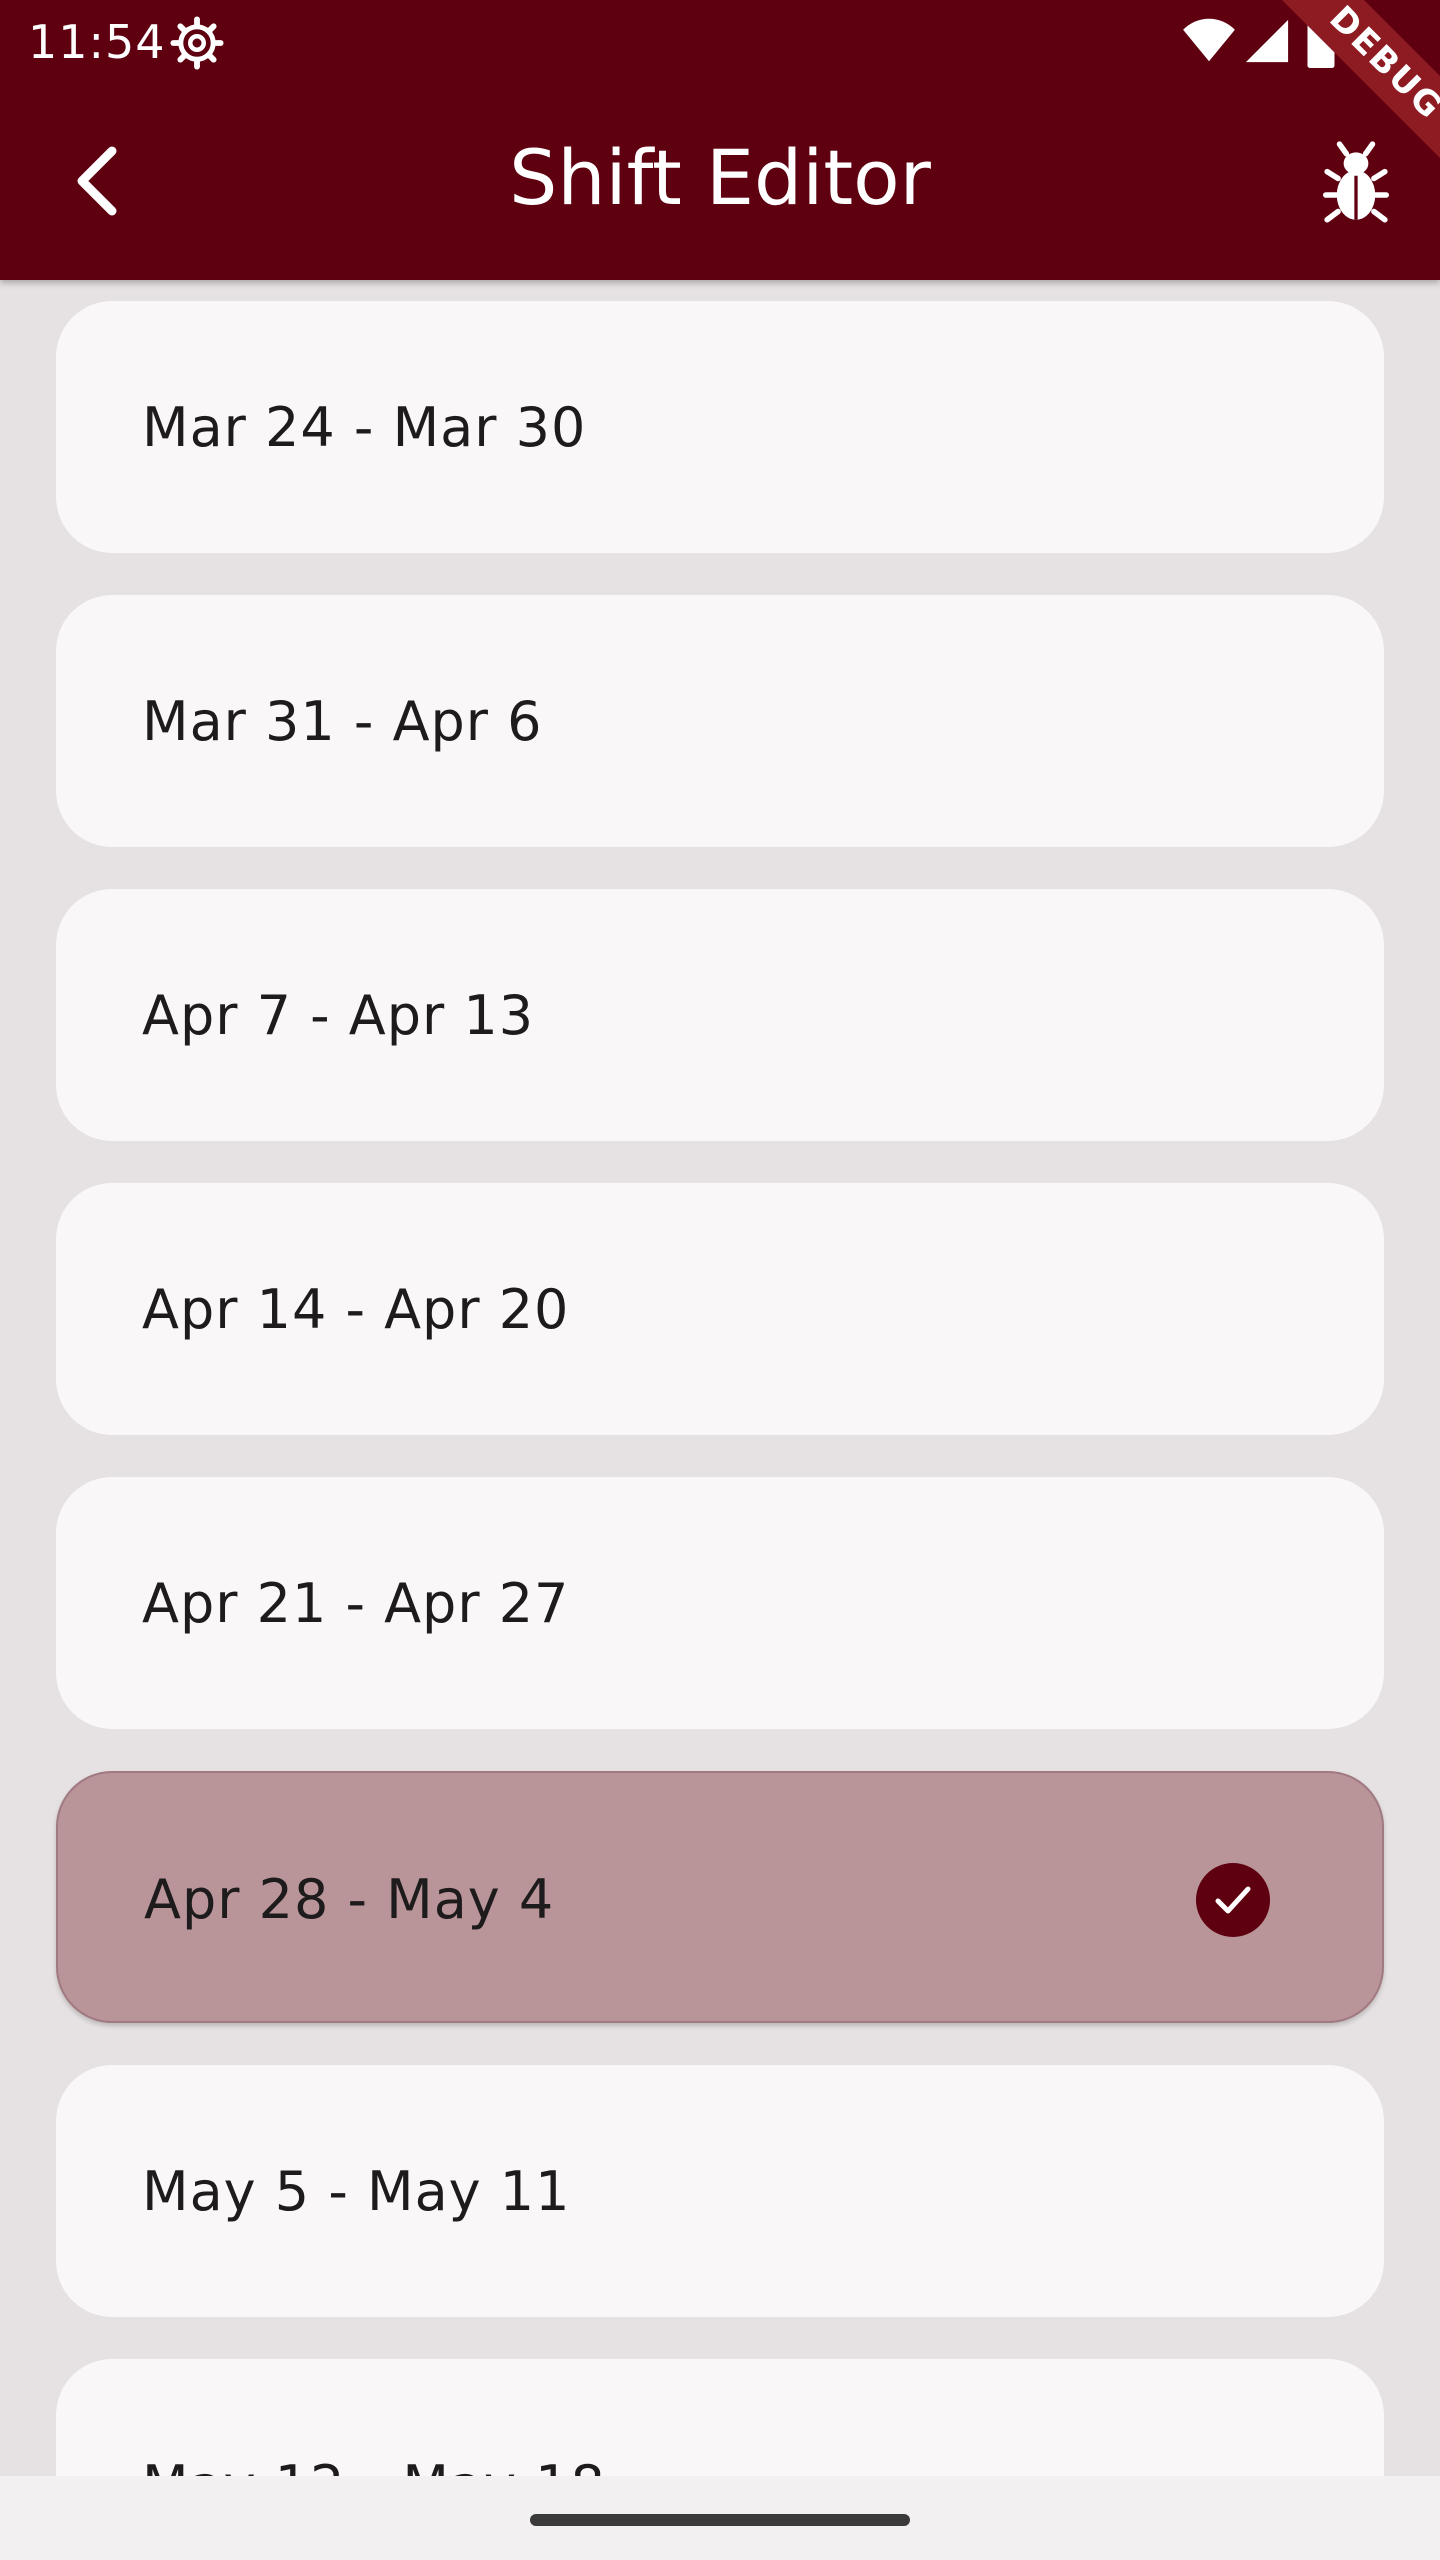 The height and width of the screenshot is (2560, 1440). Describe the element at coordinates (720, 2417) in the screenshot. I see `week-card: May 12 - May 18` at that location.